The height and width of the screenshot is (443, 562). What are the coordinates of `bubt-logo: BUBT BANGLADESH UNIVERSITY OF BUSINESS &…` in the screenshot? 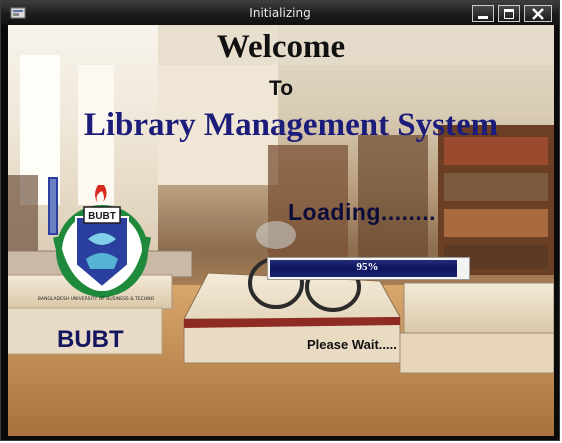 It's located at (96, 239).